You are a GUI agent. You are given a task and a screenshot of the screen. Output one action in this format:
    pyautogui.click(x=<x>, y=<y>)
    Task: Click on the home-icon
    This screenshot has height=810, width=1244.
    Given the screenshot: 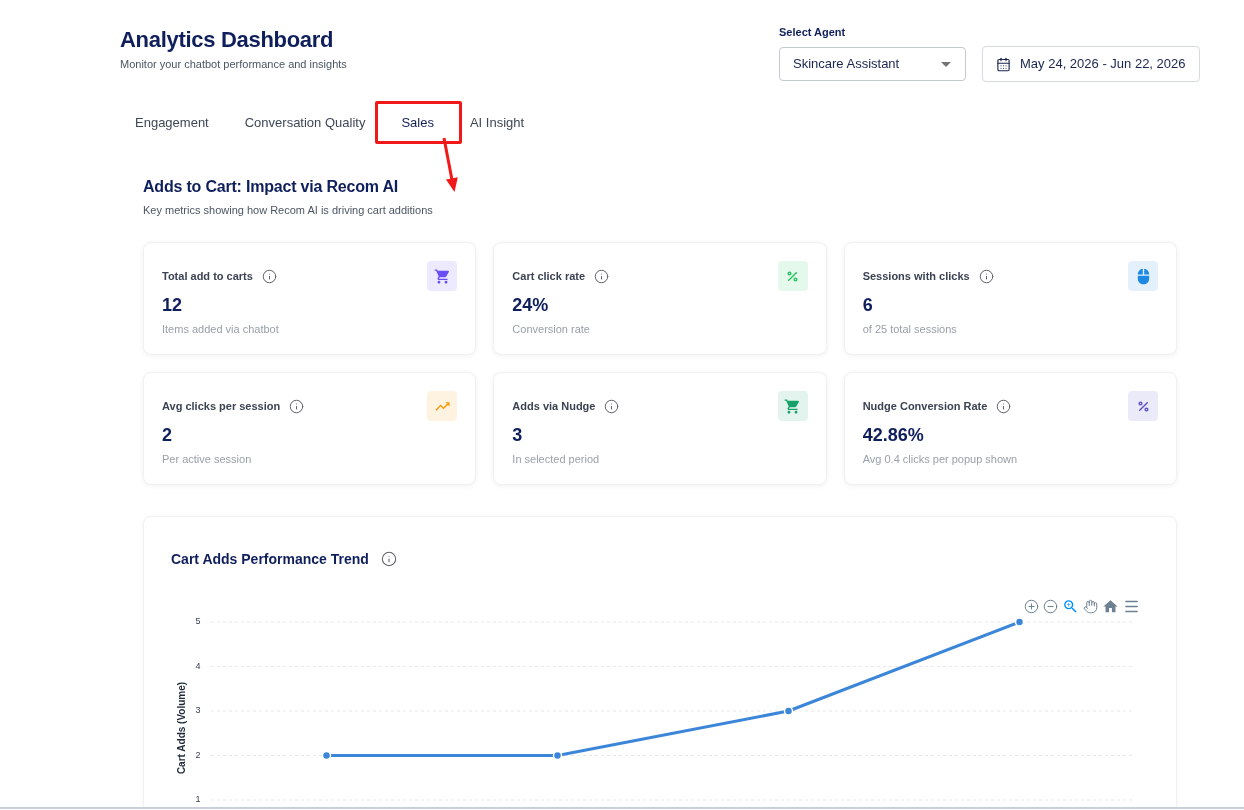 What is the action you would take?
    pyautogui.click(x=1110, y=606)
    